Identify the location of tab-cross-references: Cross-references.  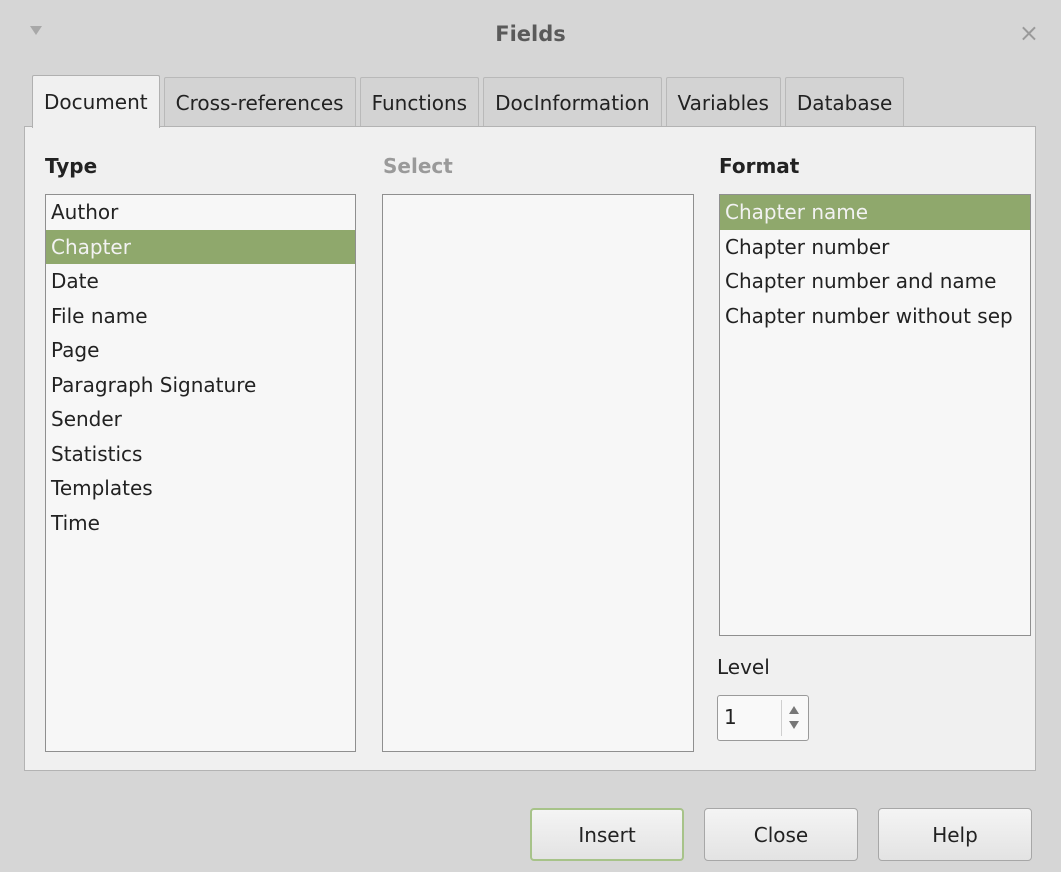
(259, 102).